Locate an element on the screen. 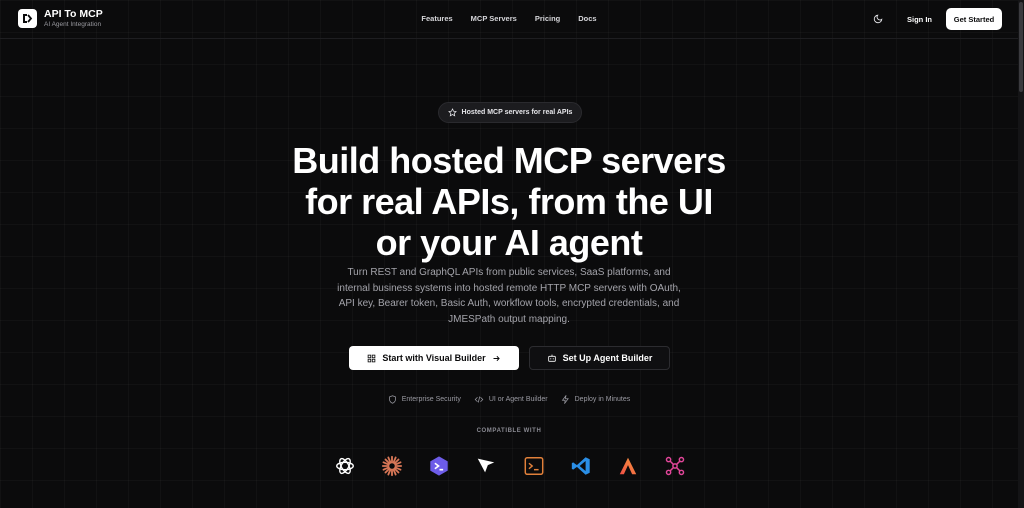 Image resolution: width=1024 pixels, height=508 pixels. shield-icon is located at coordinates (392, 399).